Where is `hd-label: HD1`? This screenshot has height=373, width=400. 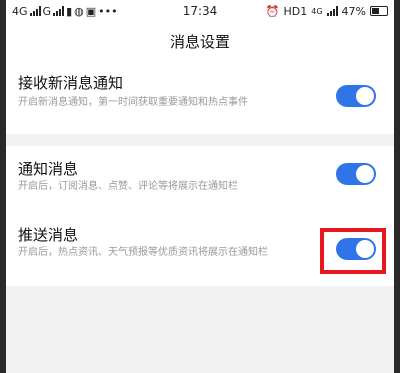 hd-label: HD1 is located at coordinates (295, 11).